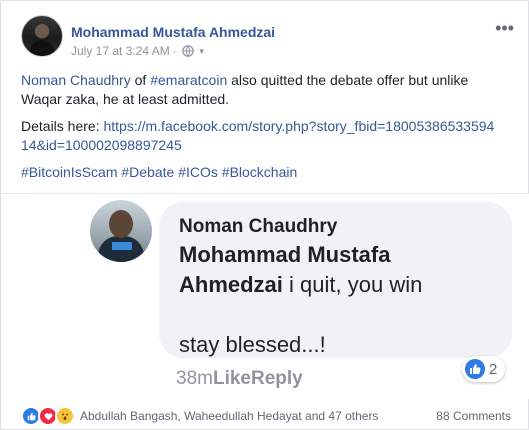 This screenshot has height=430, width=529. Describe the element at coordinates (120, 51) in the screenshot. I see `post-timestamp: July 17 at 3:24 AM` at that location.